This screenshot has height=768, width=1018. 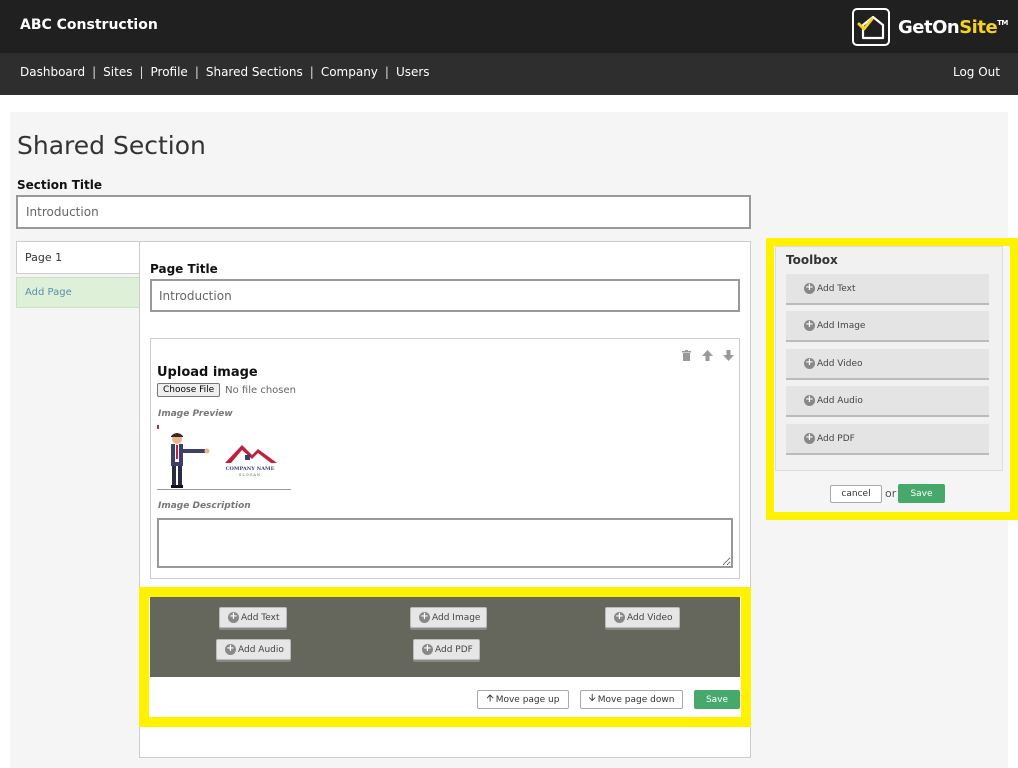 I want to click on or-label: or, so click(x=891, y=493).